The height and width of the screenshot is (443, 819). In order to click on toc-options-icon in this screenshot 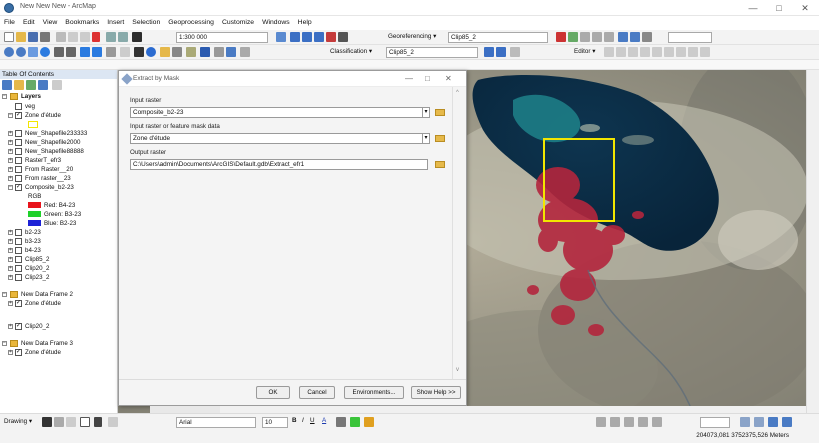, I will do `click(57, 85)`.